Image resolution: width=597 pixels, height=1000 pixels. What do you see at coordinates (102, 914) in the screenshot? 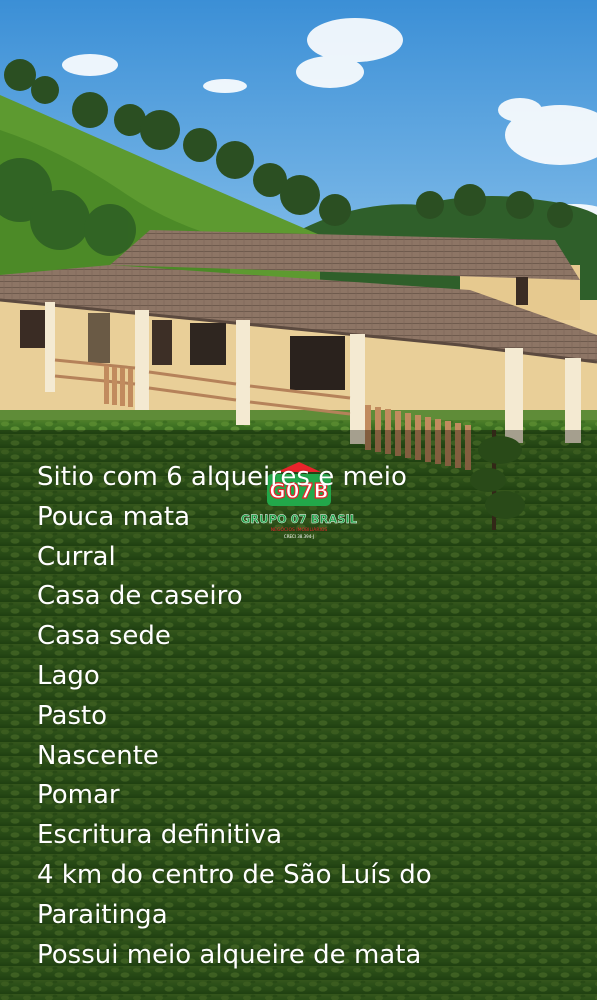
I see `listing-line: Paraitinga` at bounding box center [102, 914].